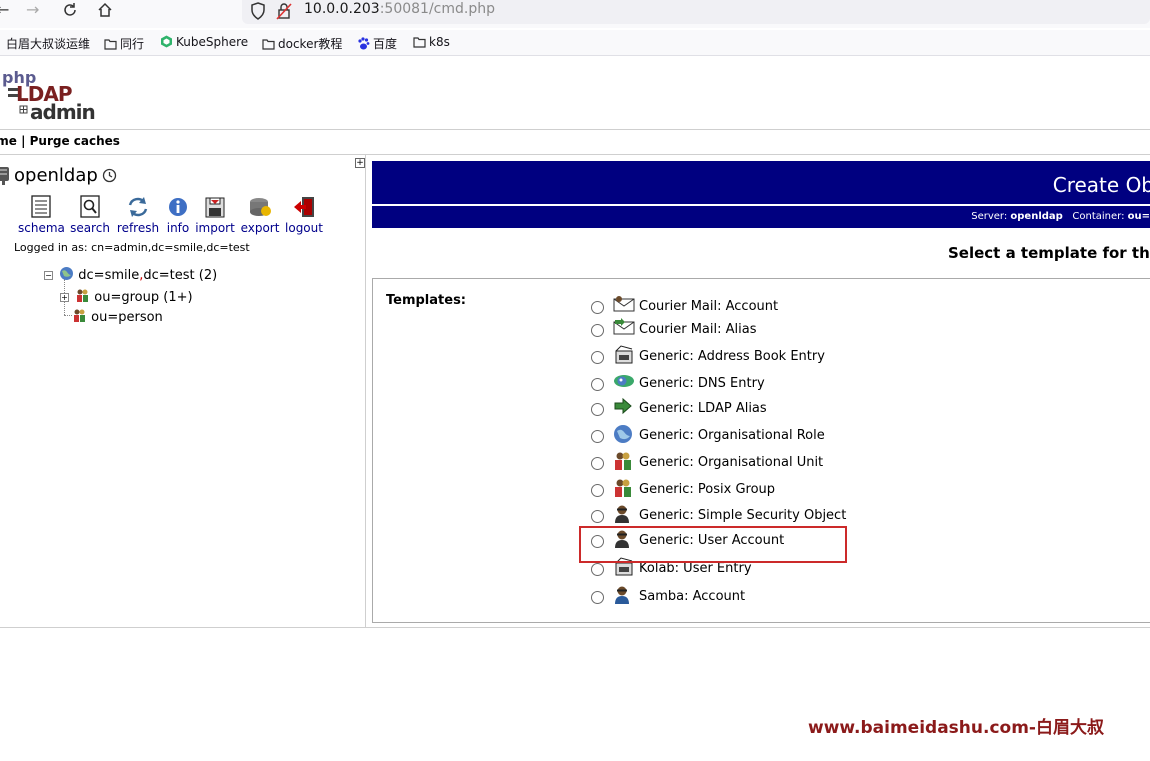 This screenshot has width=1150, height=761. I want to click on import-icon, so click(215, 207).